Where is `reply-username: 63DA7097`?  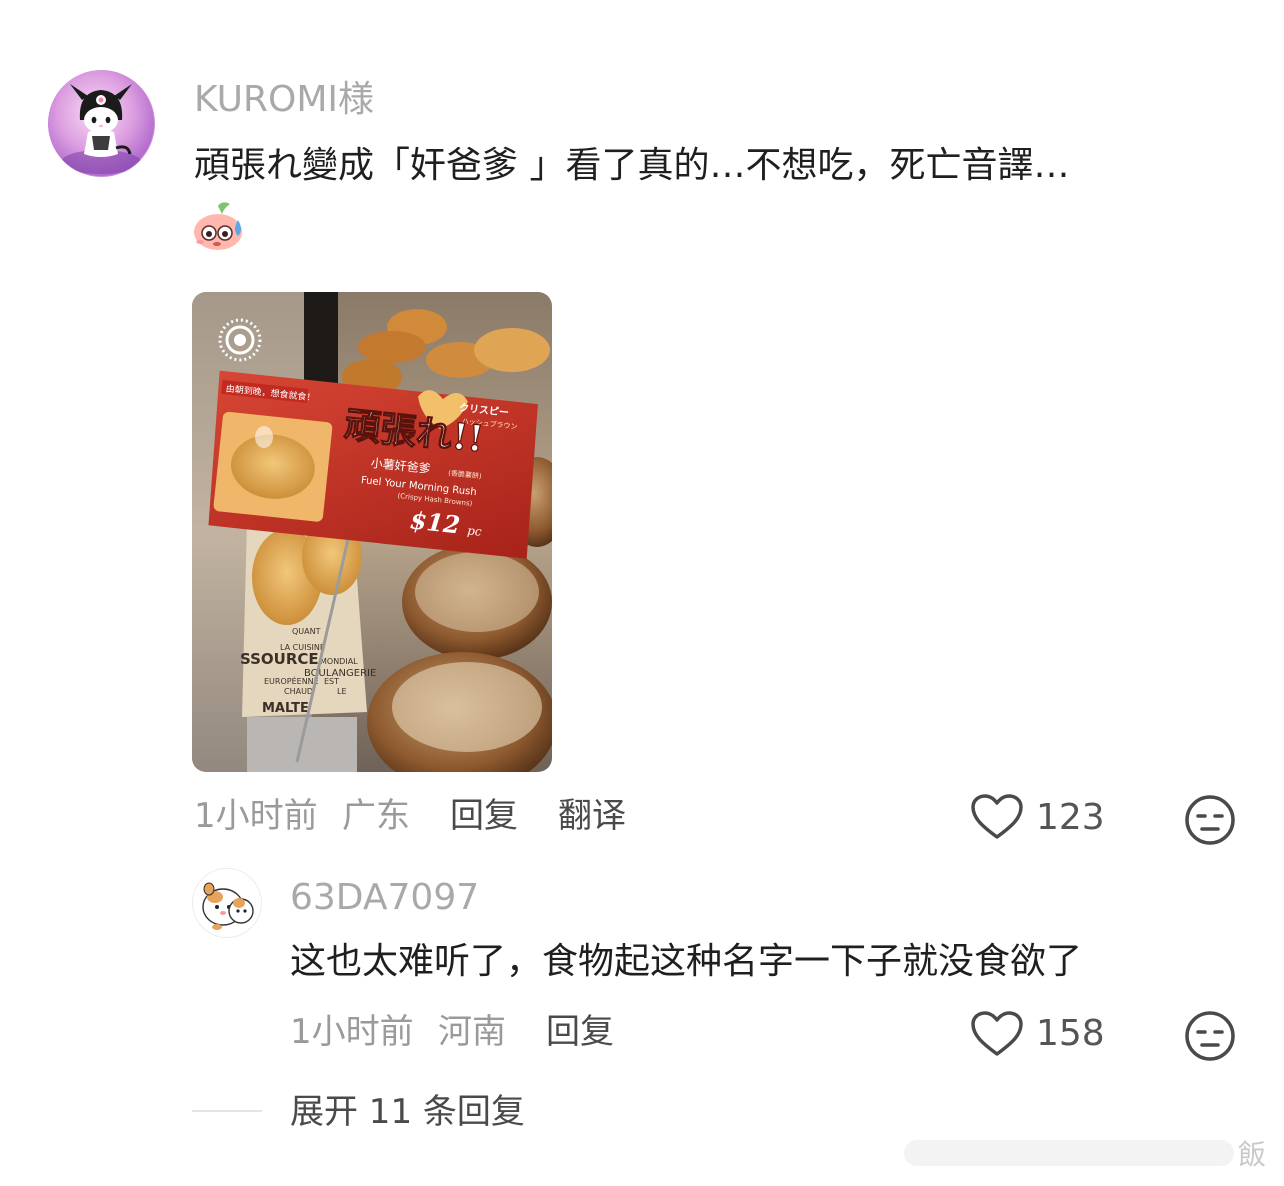 reply-username: 63DA7097 is located at coordinates (384, 898).